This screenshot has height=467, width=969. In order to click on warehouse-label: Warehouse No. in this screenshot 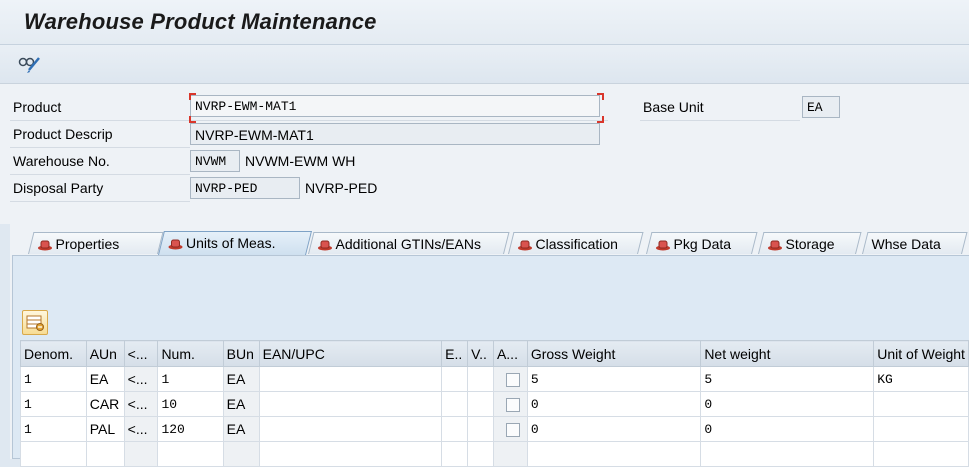, I will do `click(61, 161)`.